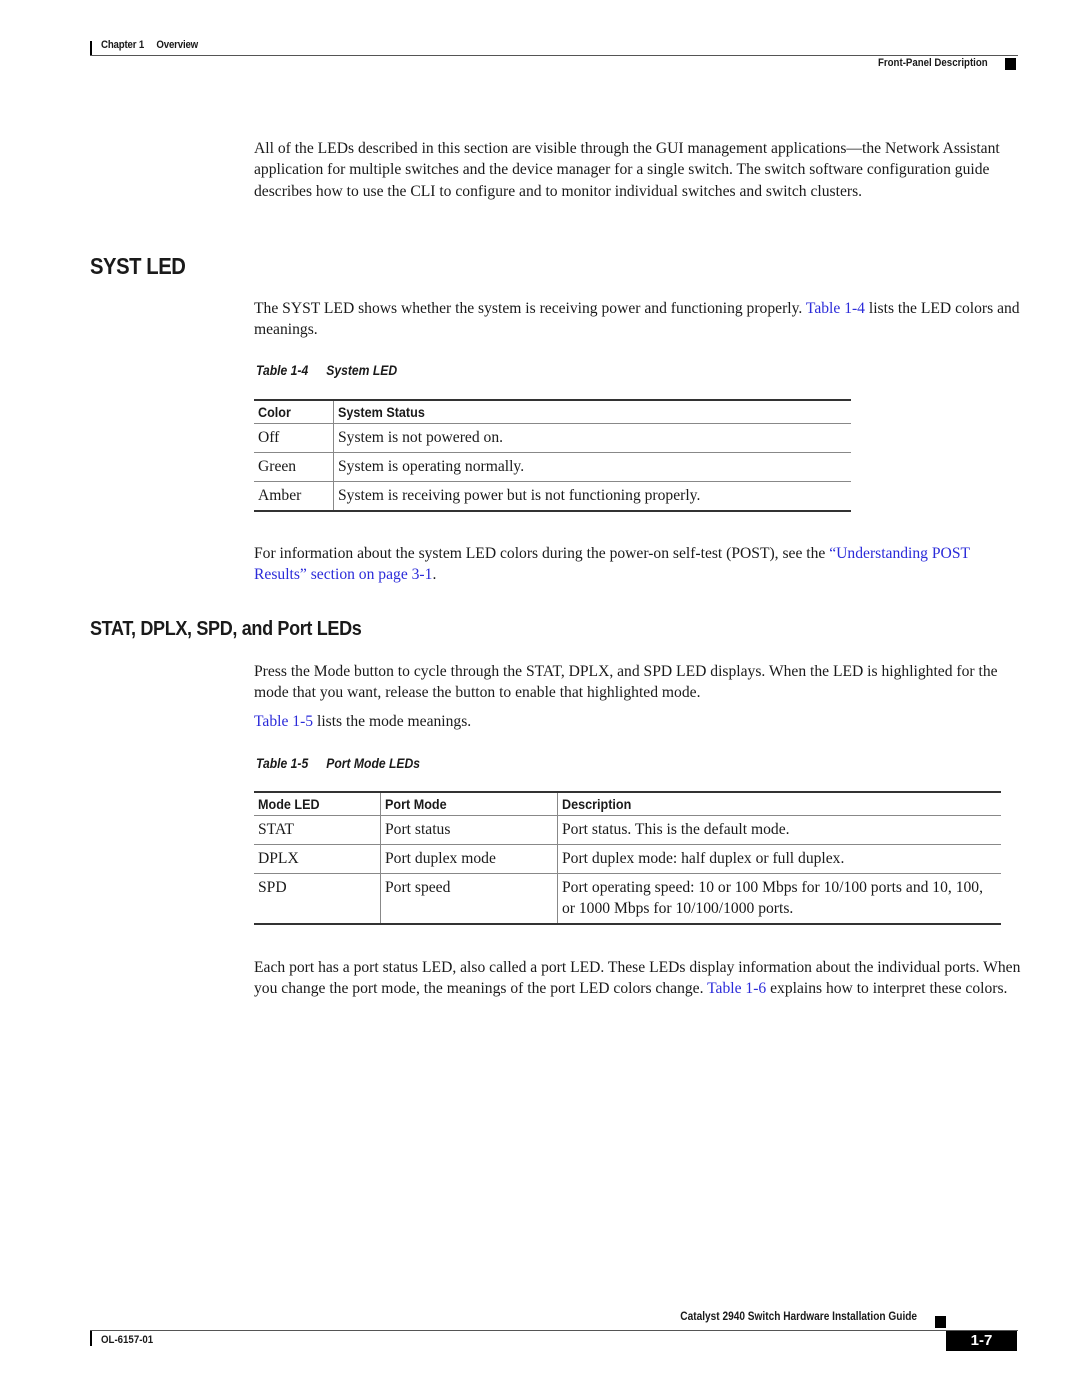 This screenshot has width=1080, height=1397. I want to click on cell-status: System is operating normally., so click(592, 467).